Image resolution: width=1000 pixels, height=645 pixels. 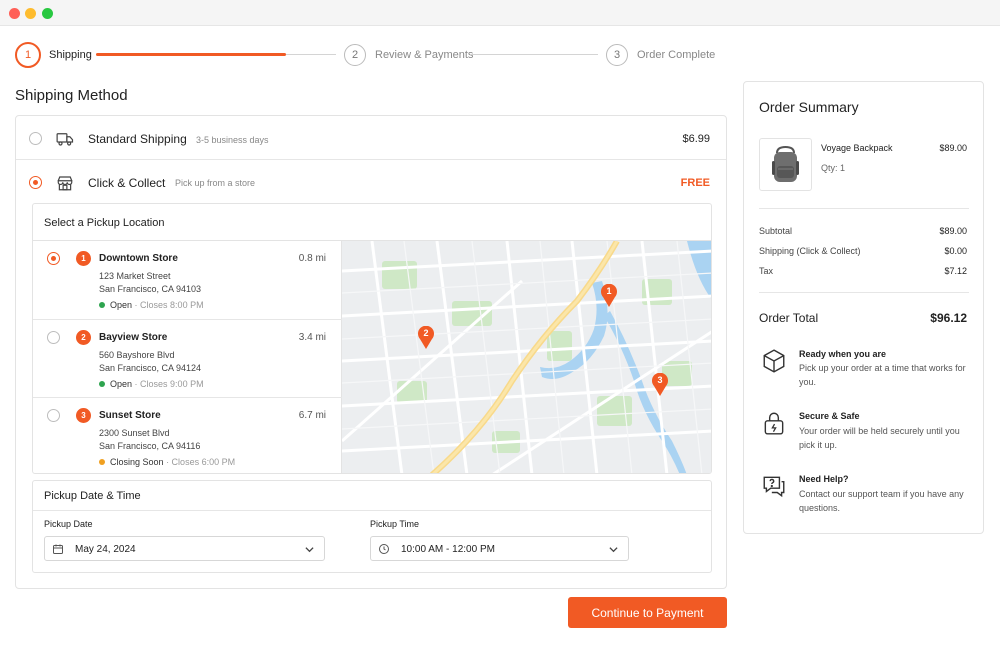 What do you see at coordinates (68, 524) in the screenshot?
I see `pickup-date-label: Pickup Date` at bounding box center [68, 524].